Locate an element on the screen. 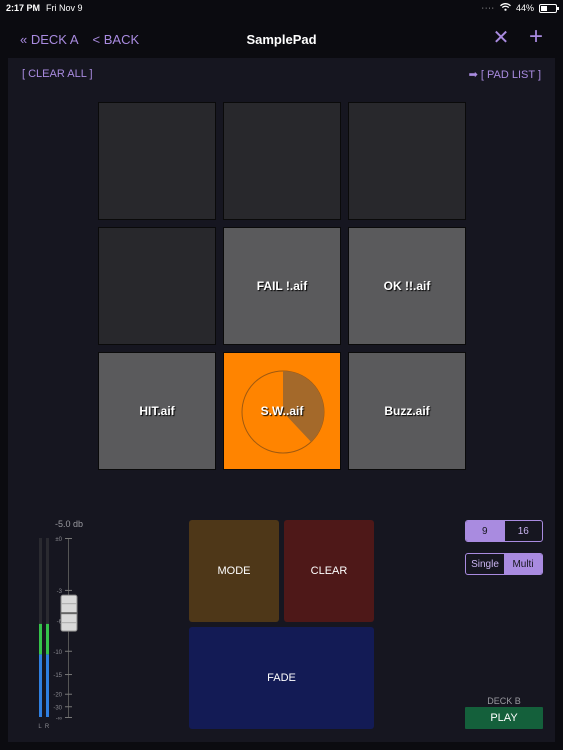  page-title: SamplePad is located at coordinates (281, 39).